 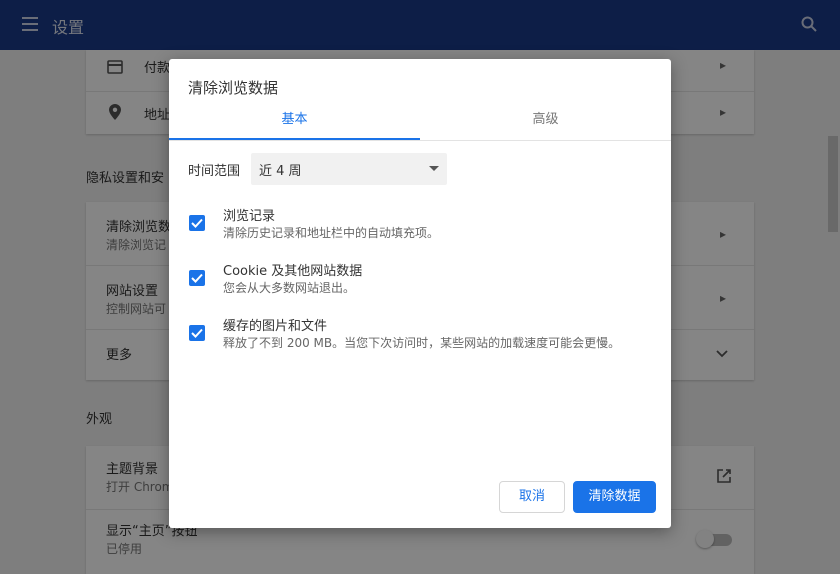 What do you see at coordinates (233, 88) in the screenshot?
I see `dialog-title: 清除浏览数据` at bounding box center [233, 88].